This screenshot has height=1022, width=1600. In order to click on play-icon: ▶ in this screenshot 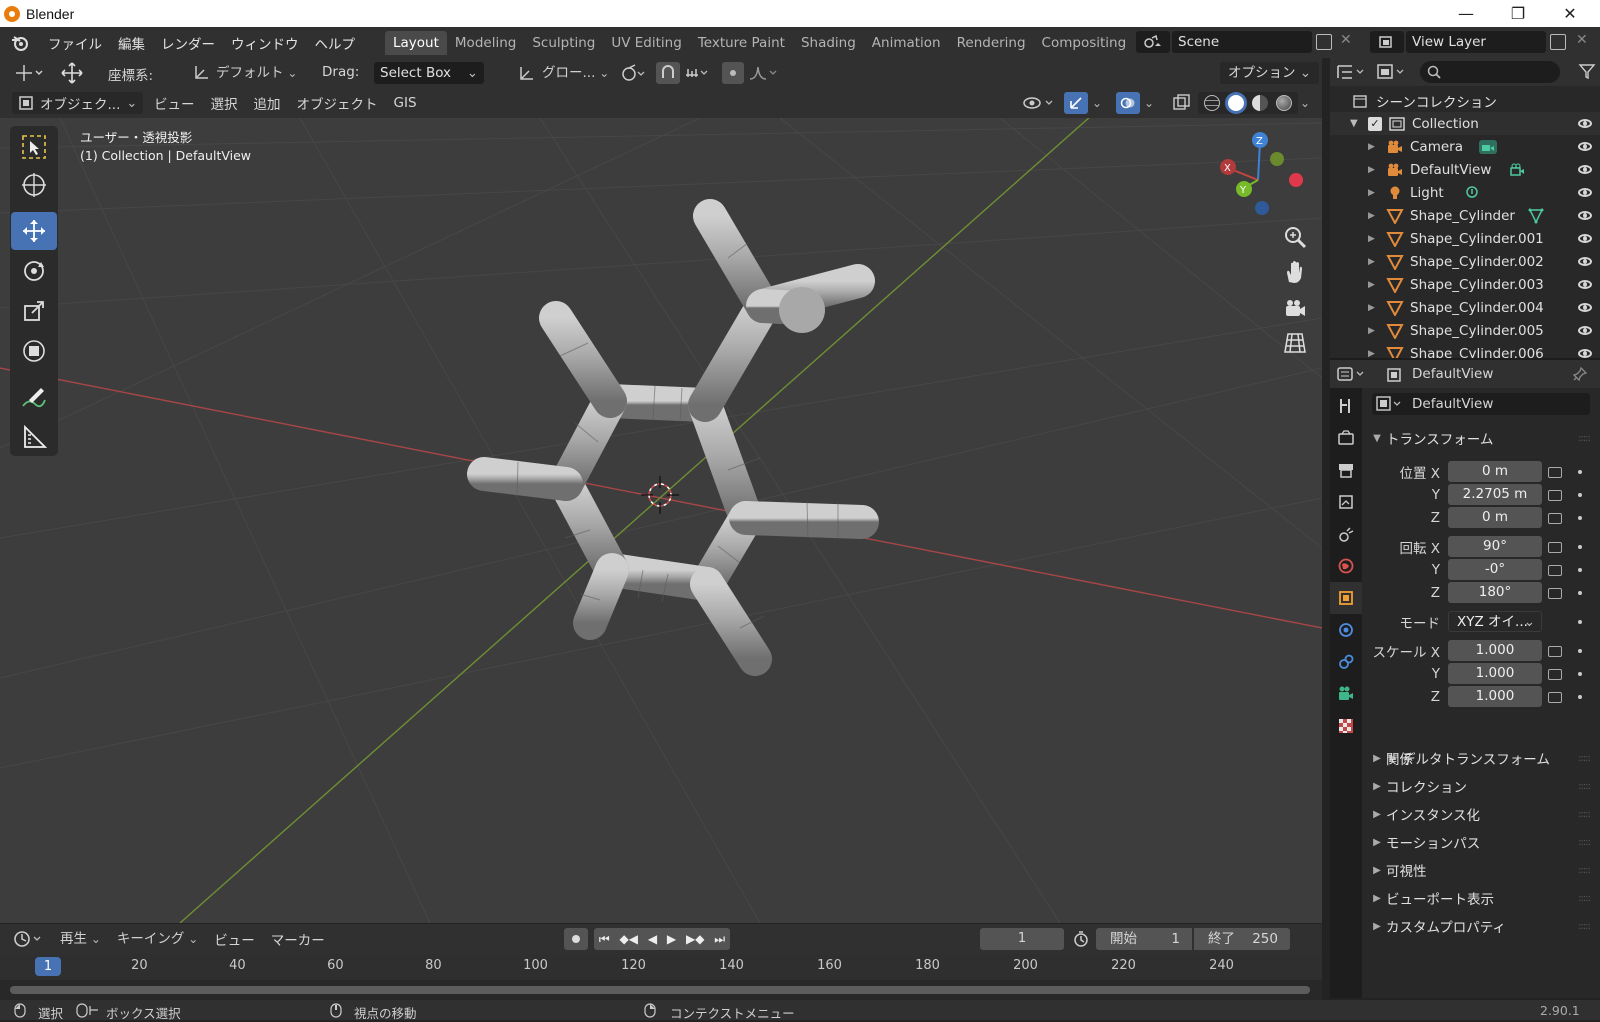, I will do `click(671, 939)`.